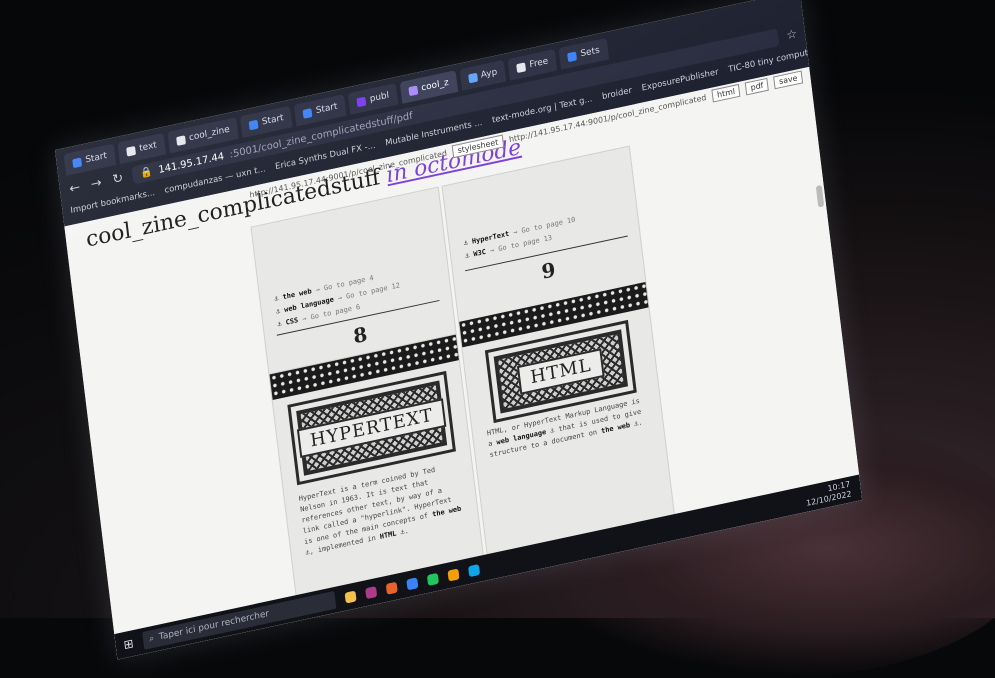 This screenshot has width=995, height=678. Describe the element at coordinates (129, 644) in the screenshot. I see `windows-start-icon: ⊞` at that location.